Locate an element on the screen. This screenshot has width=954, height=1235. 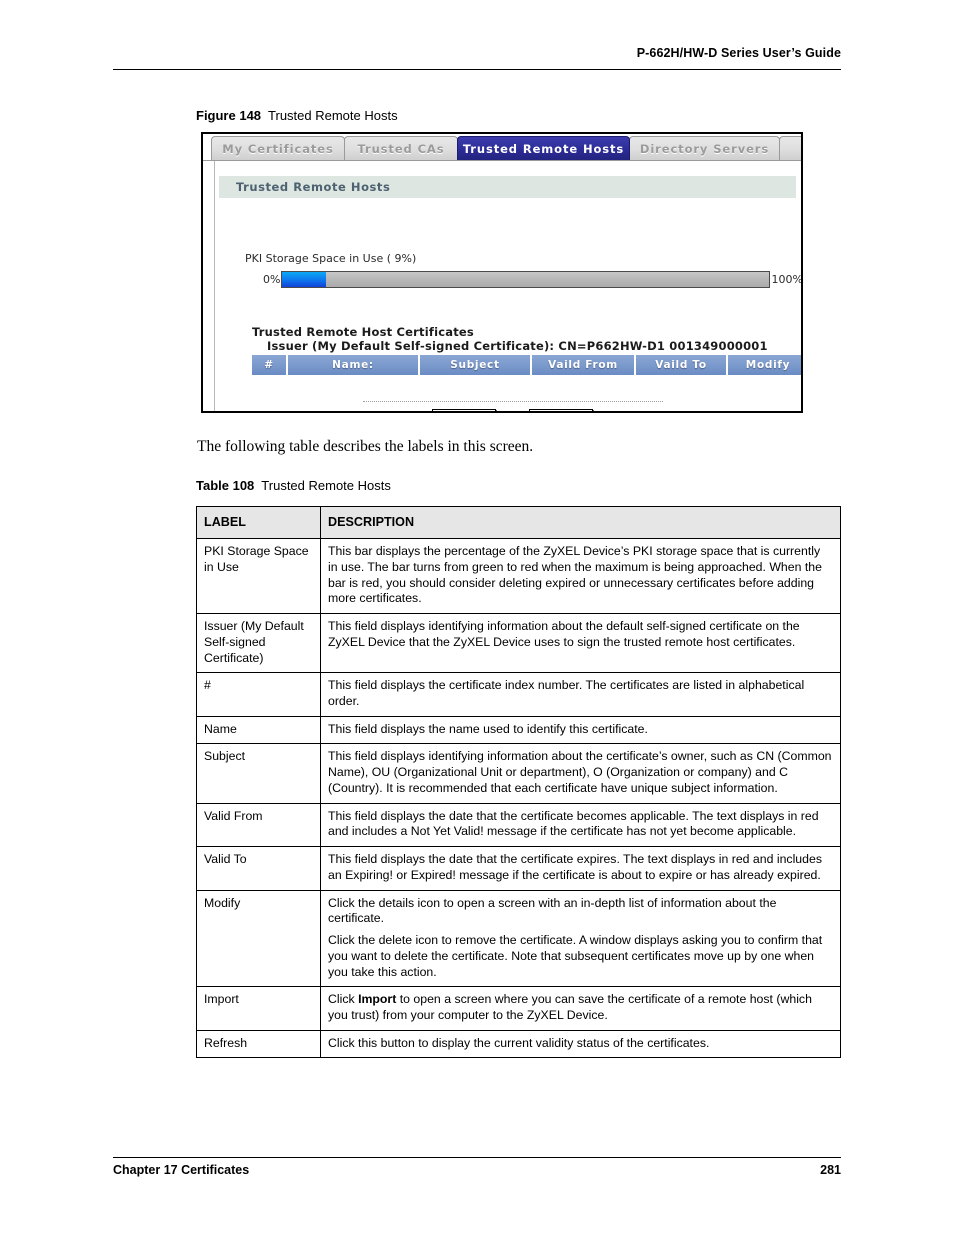
tab-my-certificates: My Certificates is located at coordinates (278, 148).